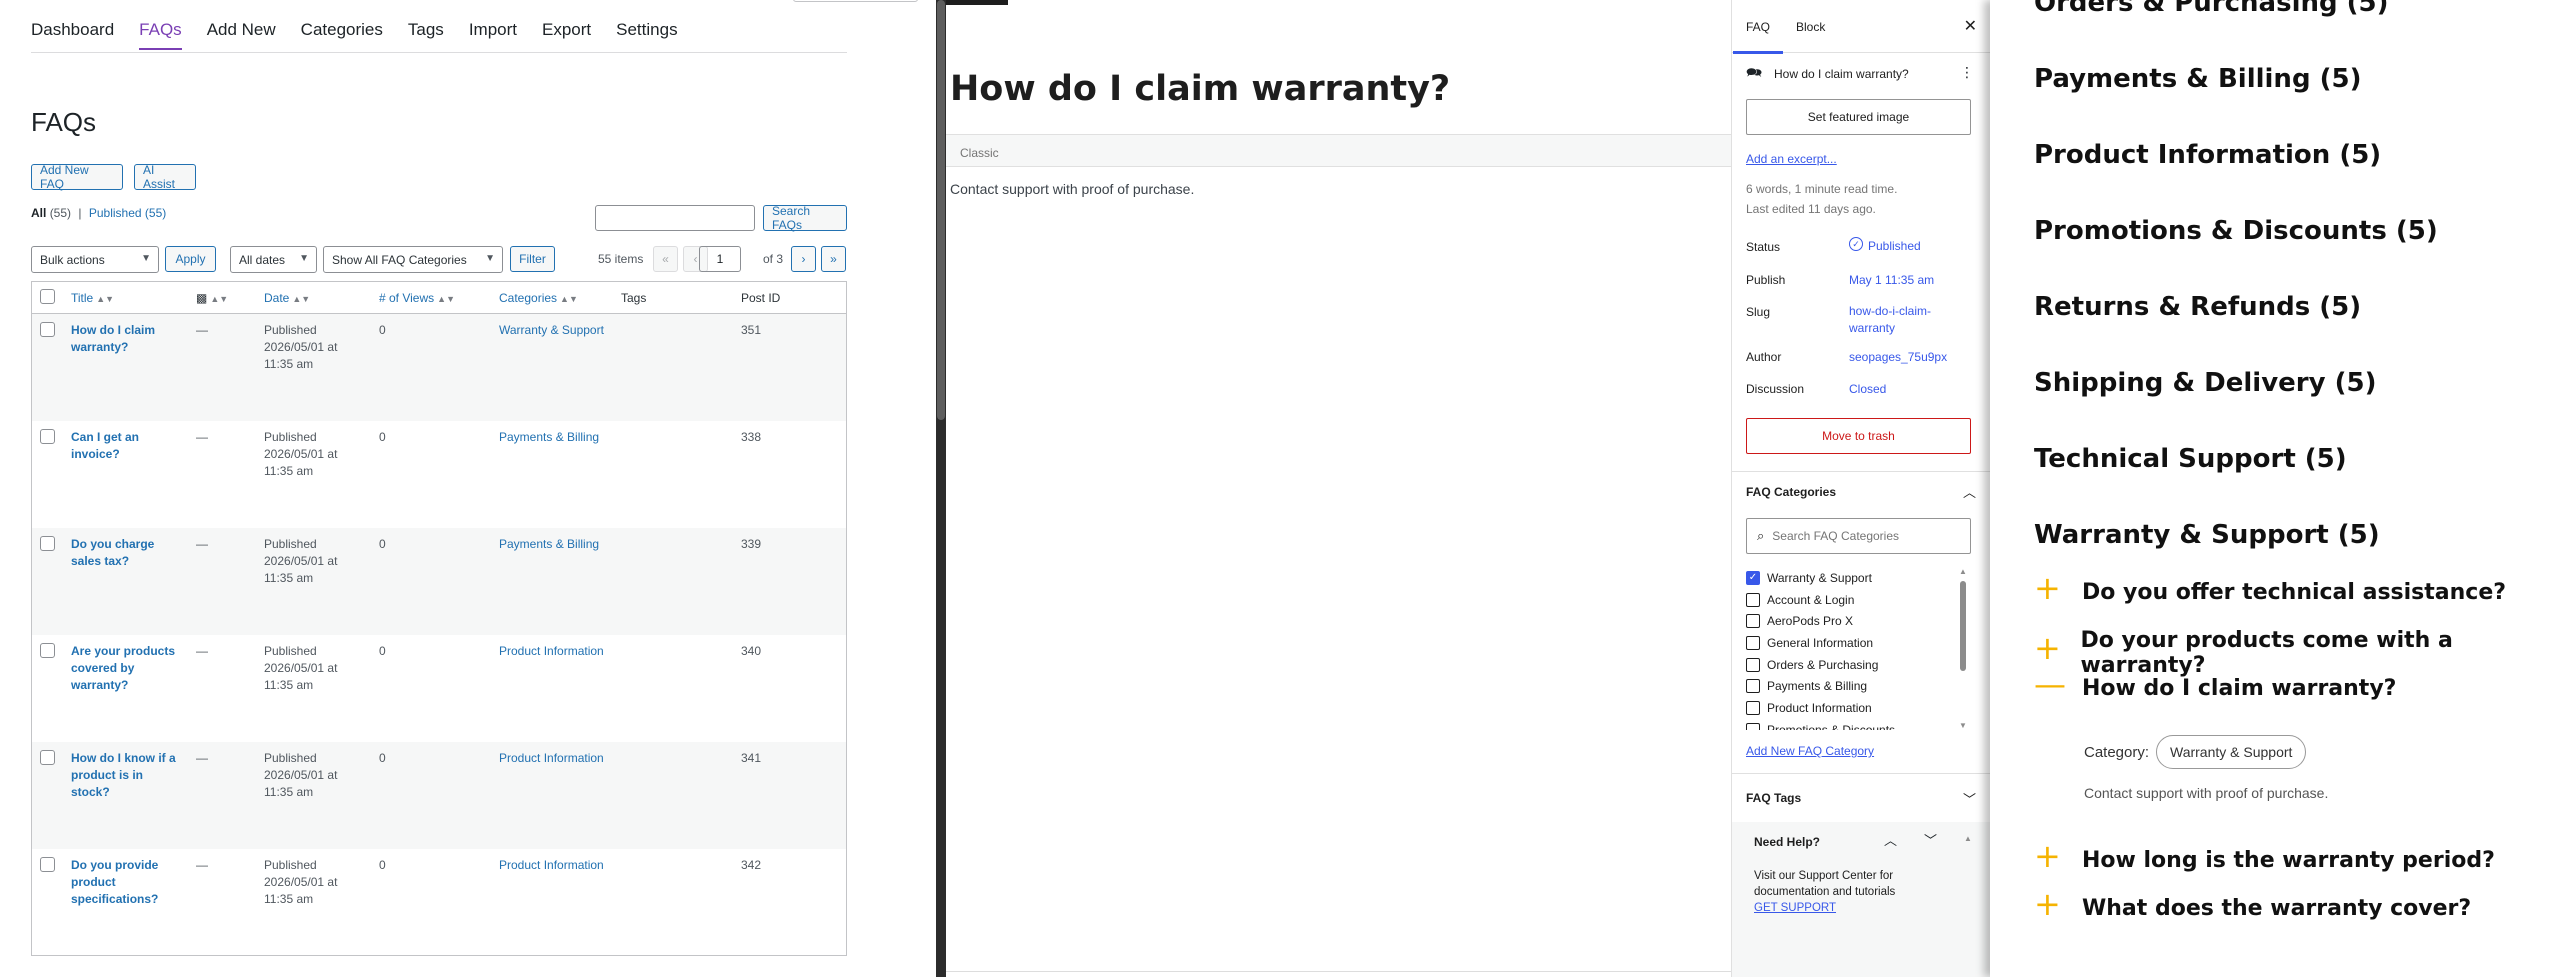 This screenshot has width=2560, height=977. I want to click on tab-block: Block, so click(1810, 27).